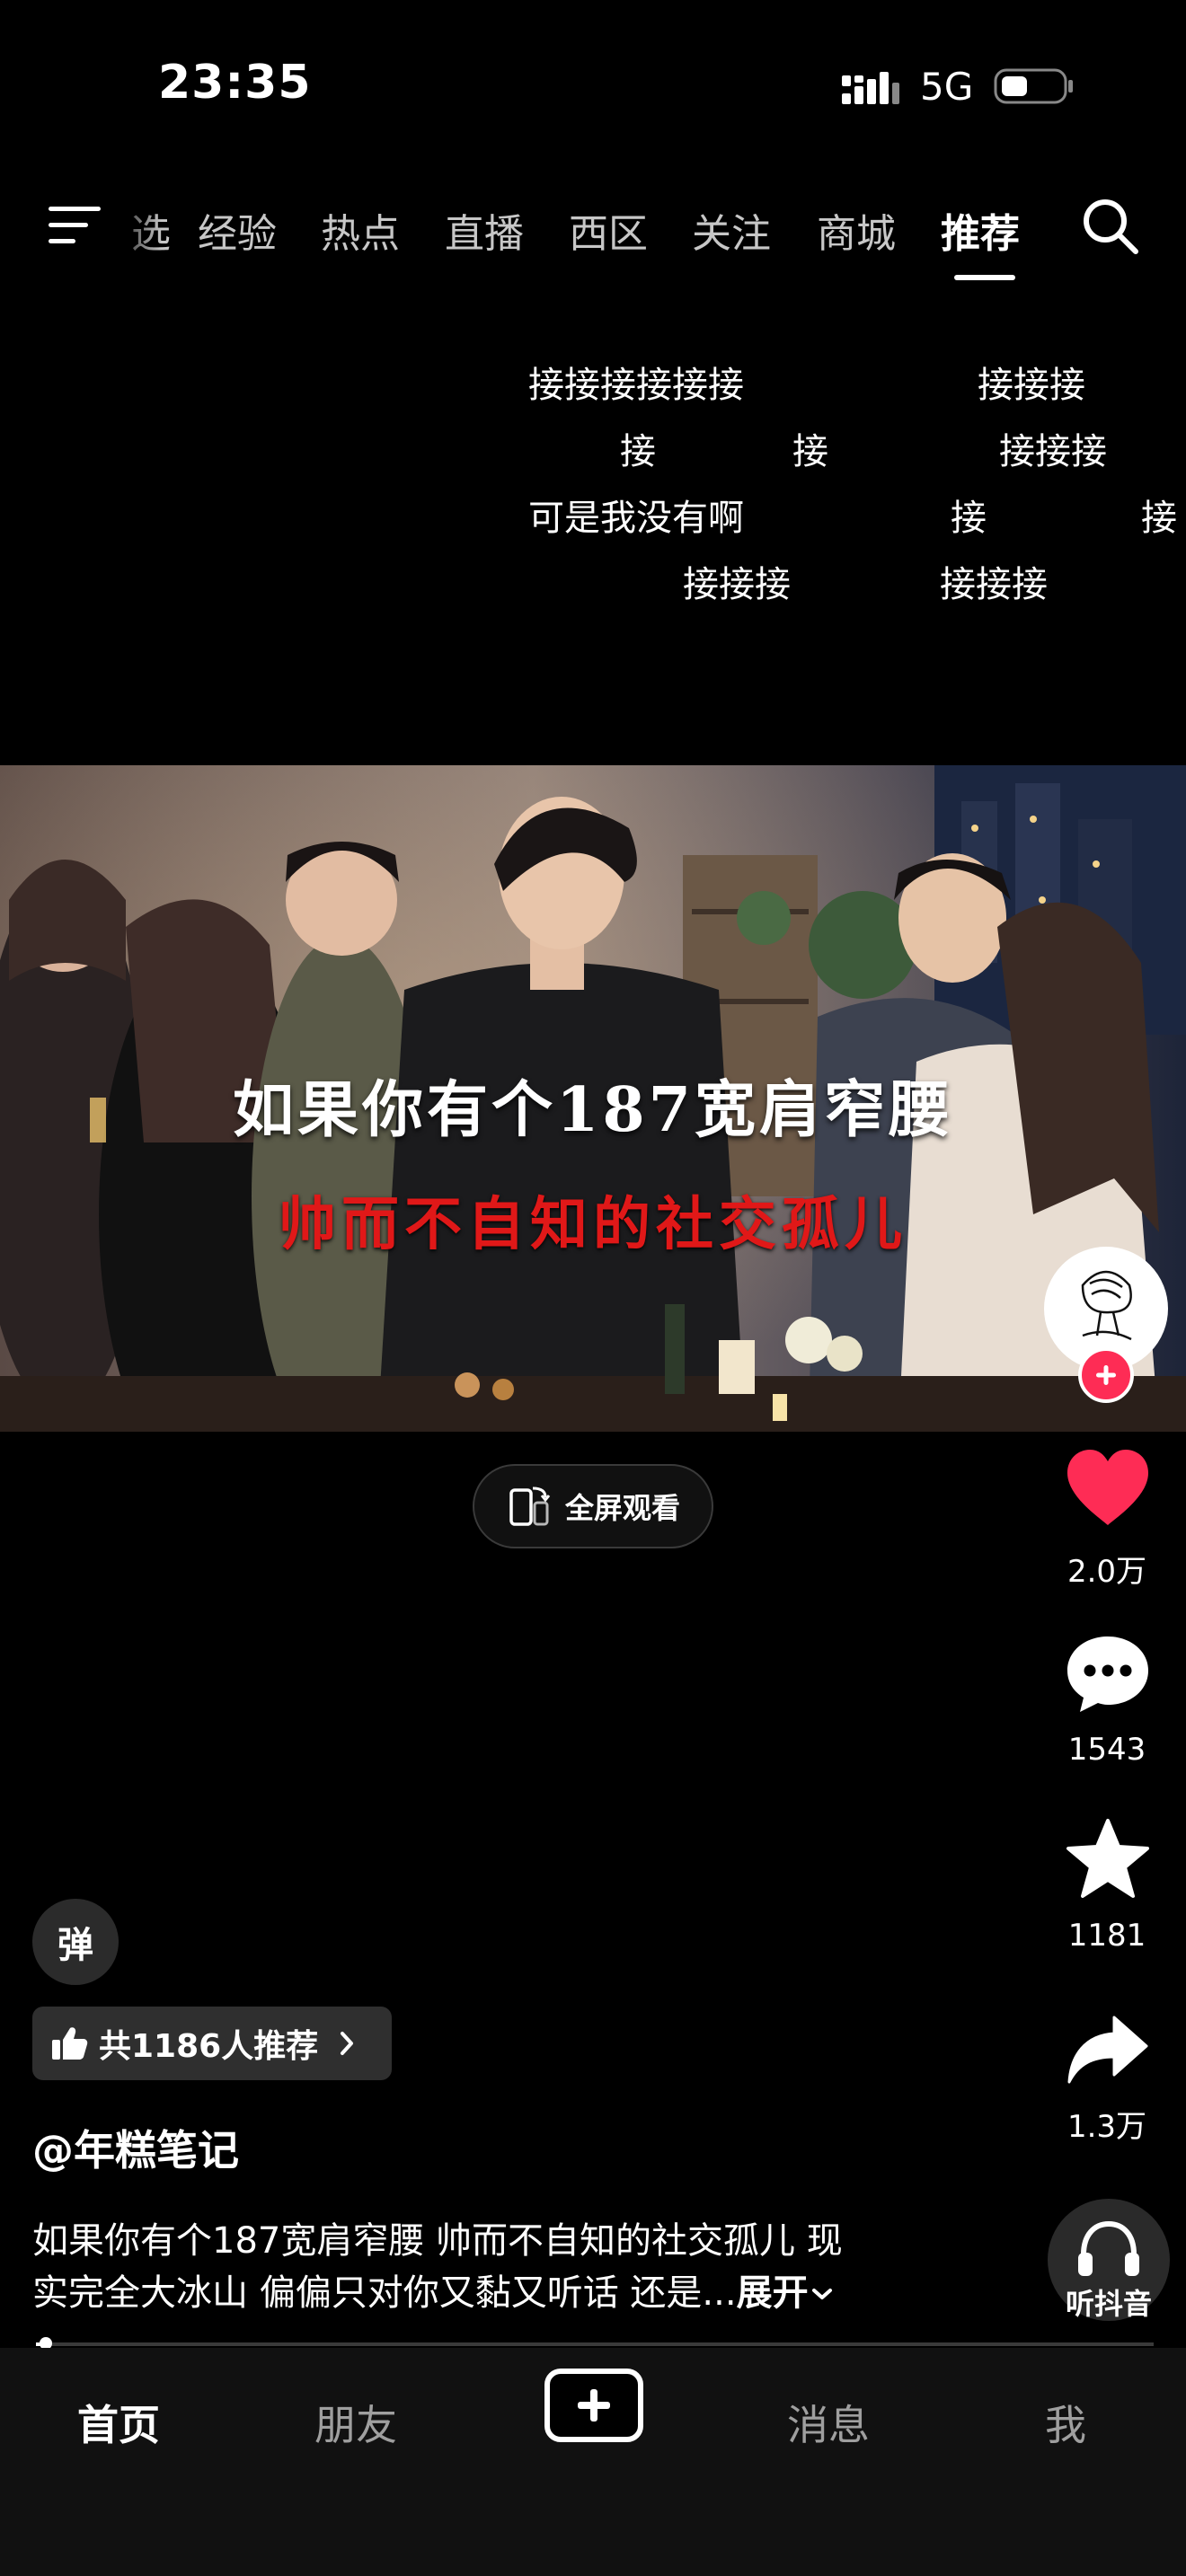 This screenshot has height=2576, width=1186. Describe the element at coordinates (360, 230) in the screenshot. I see `tab-hot: 热点` at that location.